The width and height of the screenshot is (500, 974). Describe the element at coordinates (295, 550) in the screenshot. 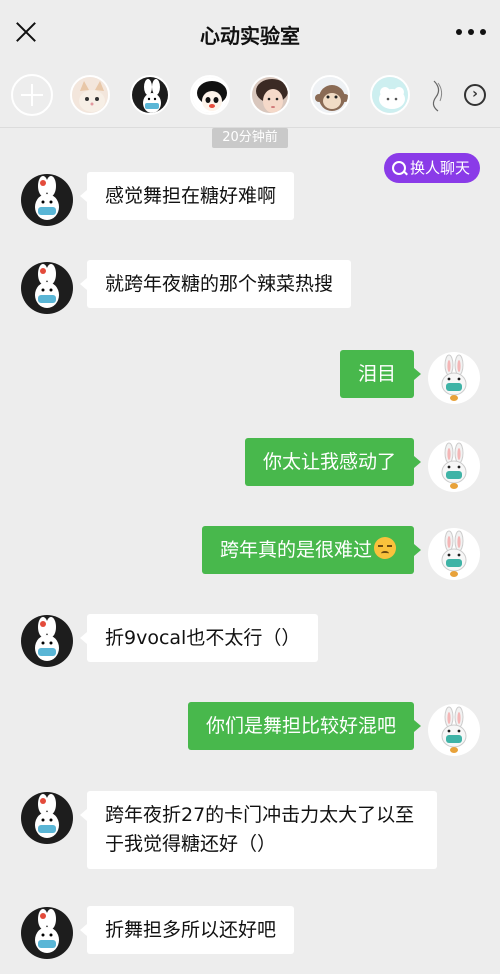

I see `message-text: 跨年真的是很难过` at that location.